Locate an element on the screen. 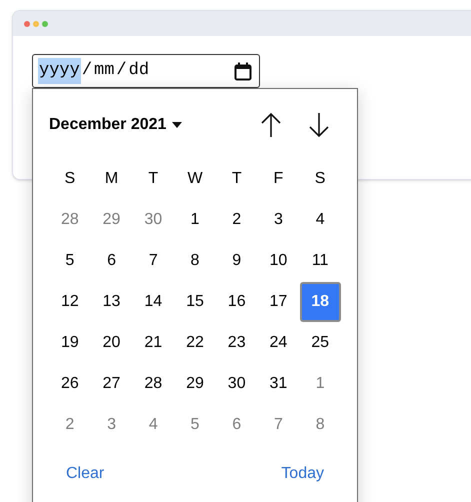 Image resolution: width=471 pixels, height=502 pixels. date-segment: mm is located at coordinates (104, 71).